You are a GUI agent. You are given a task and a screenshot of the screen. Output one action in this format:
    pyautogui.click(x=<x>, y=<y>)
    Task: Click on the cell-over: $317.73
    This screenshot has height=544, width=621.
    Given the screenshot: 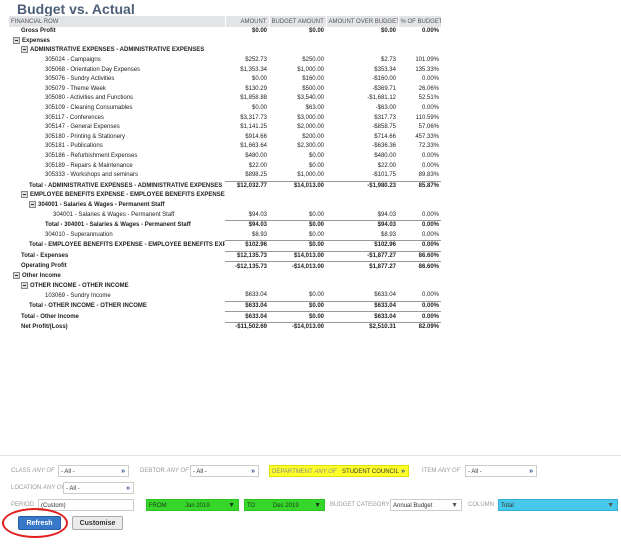 What is the action you would take?
    pyautogui.click(x=385, y=117)
    